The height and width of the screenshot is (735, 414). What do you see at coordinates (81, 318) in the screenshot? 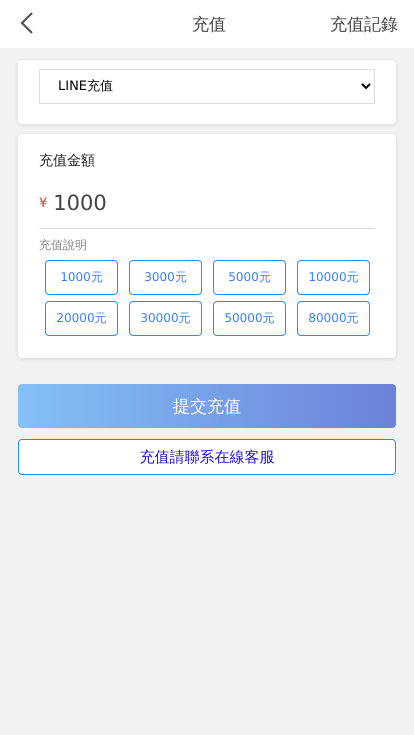
I see `amount-option: 20000元` at bounding box center [81, 318].